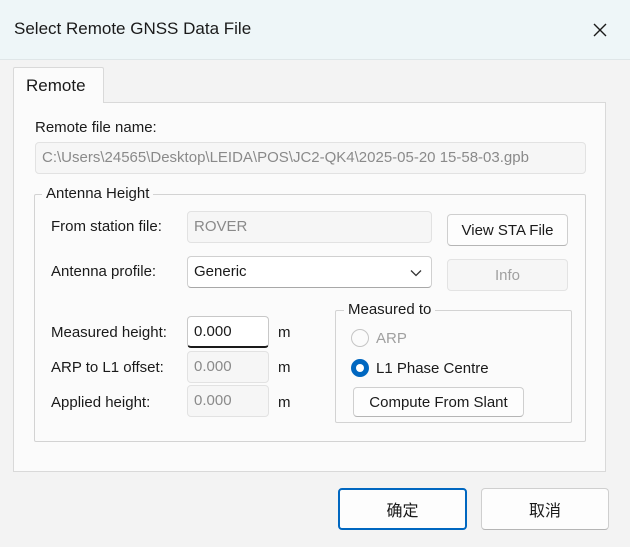 The image size is (630, 547). Describe the element at coordinates (96, 127) in the screenshot. I see `remote-file-label: Remote file name:` at that location.